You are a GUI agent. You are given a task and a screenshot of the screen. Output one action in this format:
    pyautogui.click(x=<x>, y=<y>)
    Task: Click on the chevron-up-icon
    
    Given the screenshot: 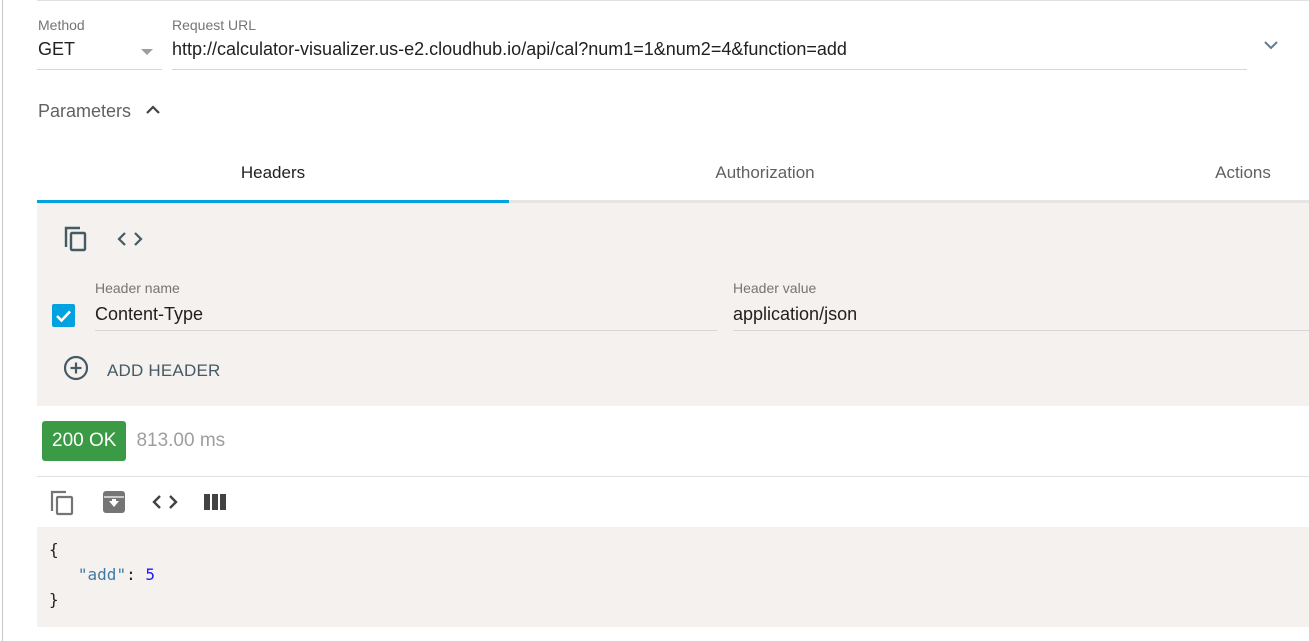 What is the action you would take?
    pyautogui.click(x=153, y=112)
    